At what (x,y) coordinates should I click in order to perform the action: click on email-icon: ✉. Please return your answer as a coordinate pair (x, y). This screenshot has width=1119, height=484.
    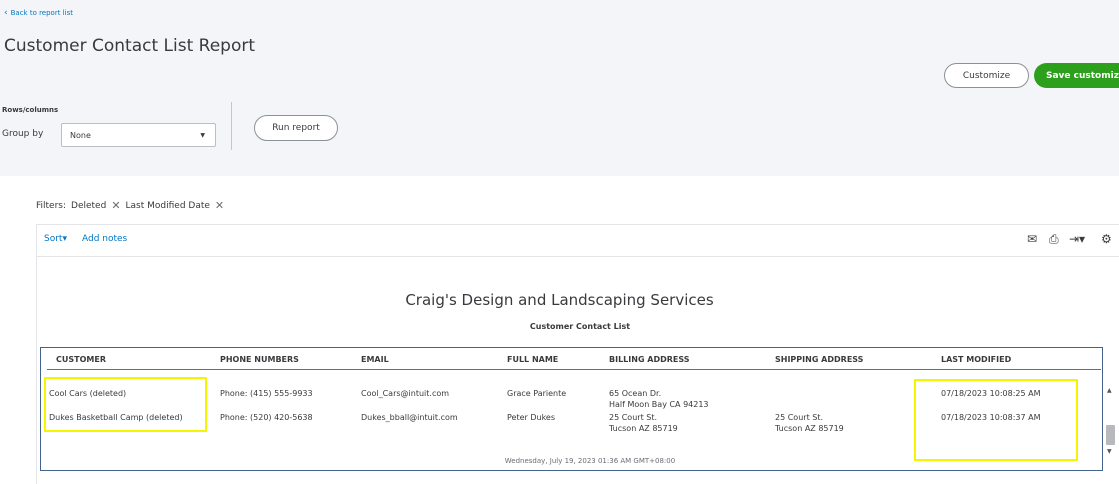
    Looking at the image, I should click on (1032, 239).